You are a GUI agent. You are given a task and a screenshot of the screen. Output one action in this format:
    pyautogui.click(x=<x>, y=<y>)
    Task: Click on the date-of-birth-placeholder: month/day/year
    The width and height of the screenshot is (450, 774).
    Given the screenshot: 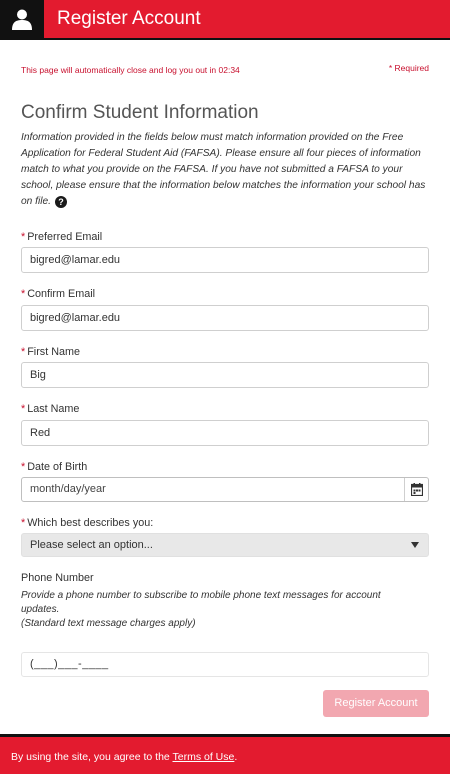 What is the action you would take?
    pyautogui.click(x=68, y=489)
    